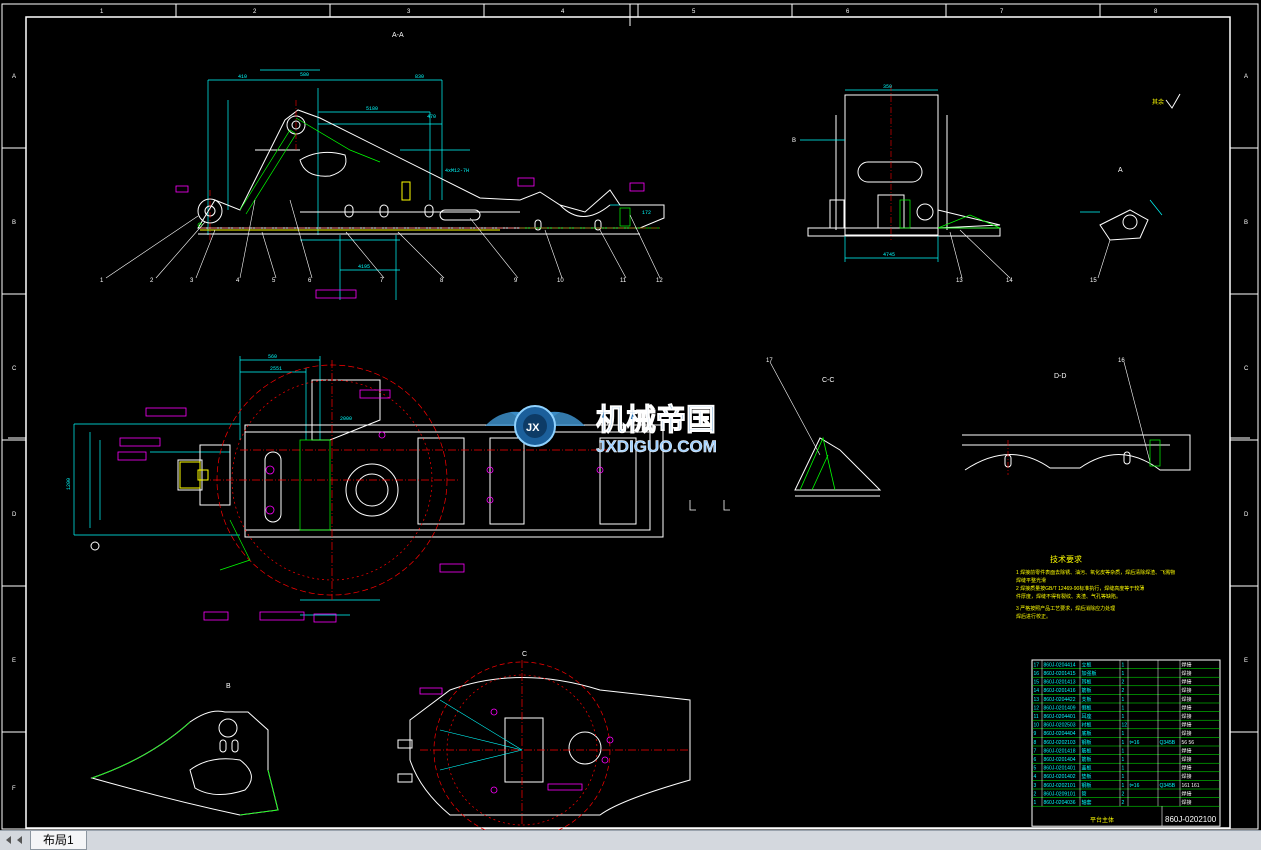  What do you see at coordinates (623, 281) in the screenshot?
I see `balloon-11: 11` at bounding box center [623, 281].